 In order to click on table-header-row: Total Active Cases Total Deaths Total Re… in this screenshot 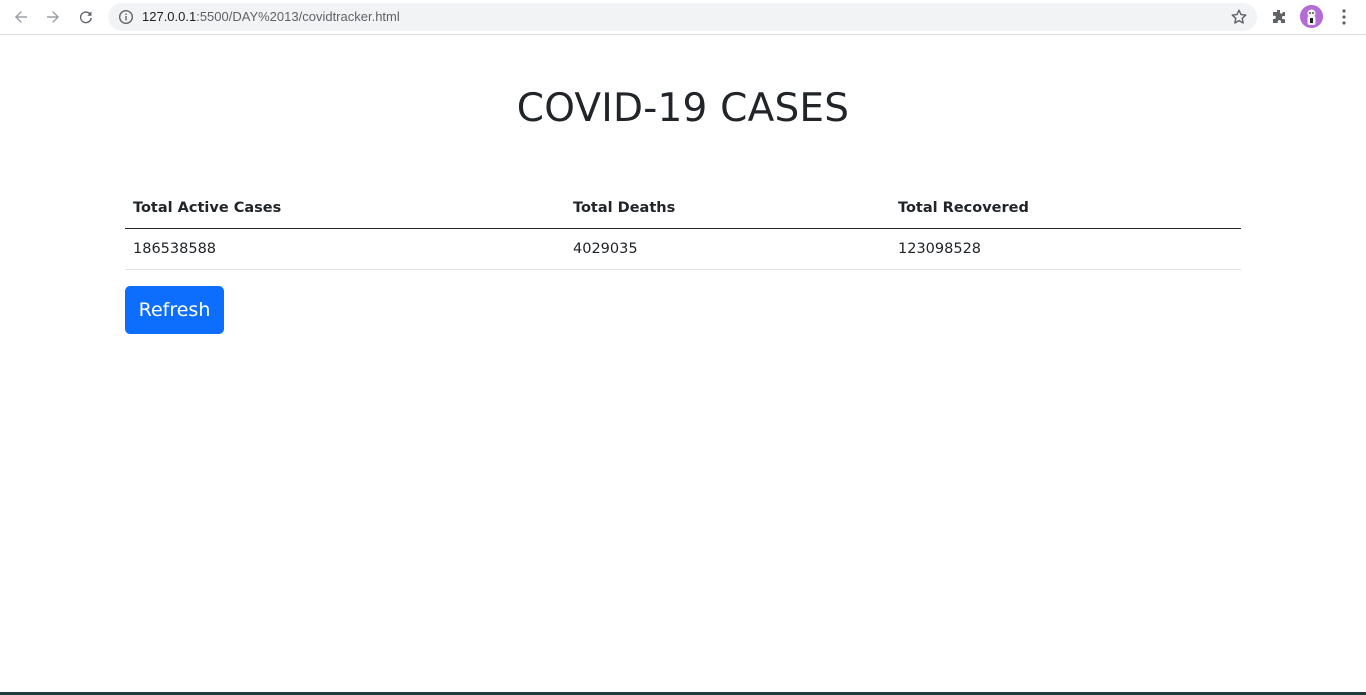, I will do `click(683, 208)`.